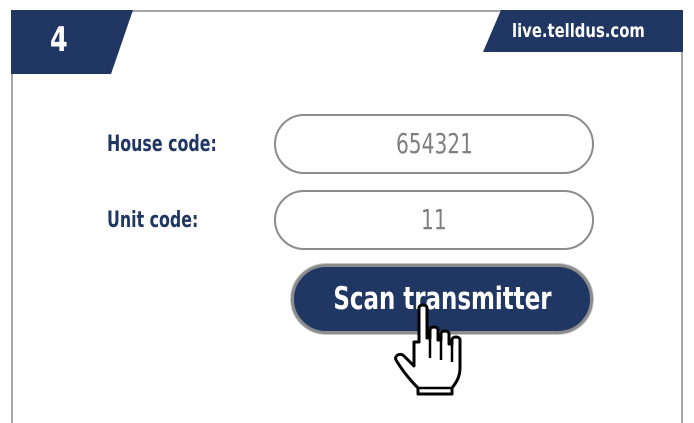 The width and height of the screenshot is (694, 423). Describe the element at coordinates (59, 40) in the screenshot. I see `step-number: 4` at that location.